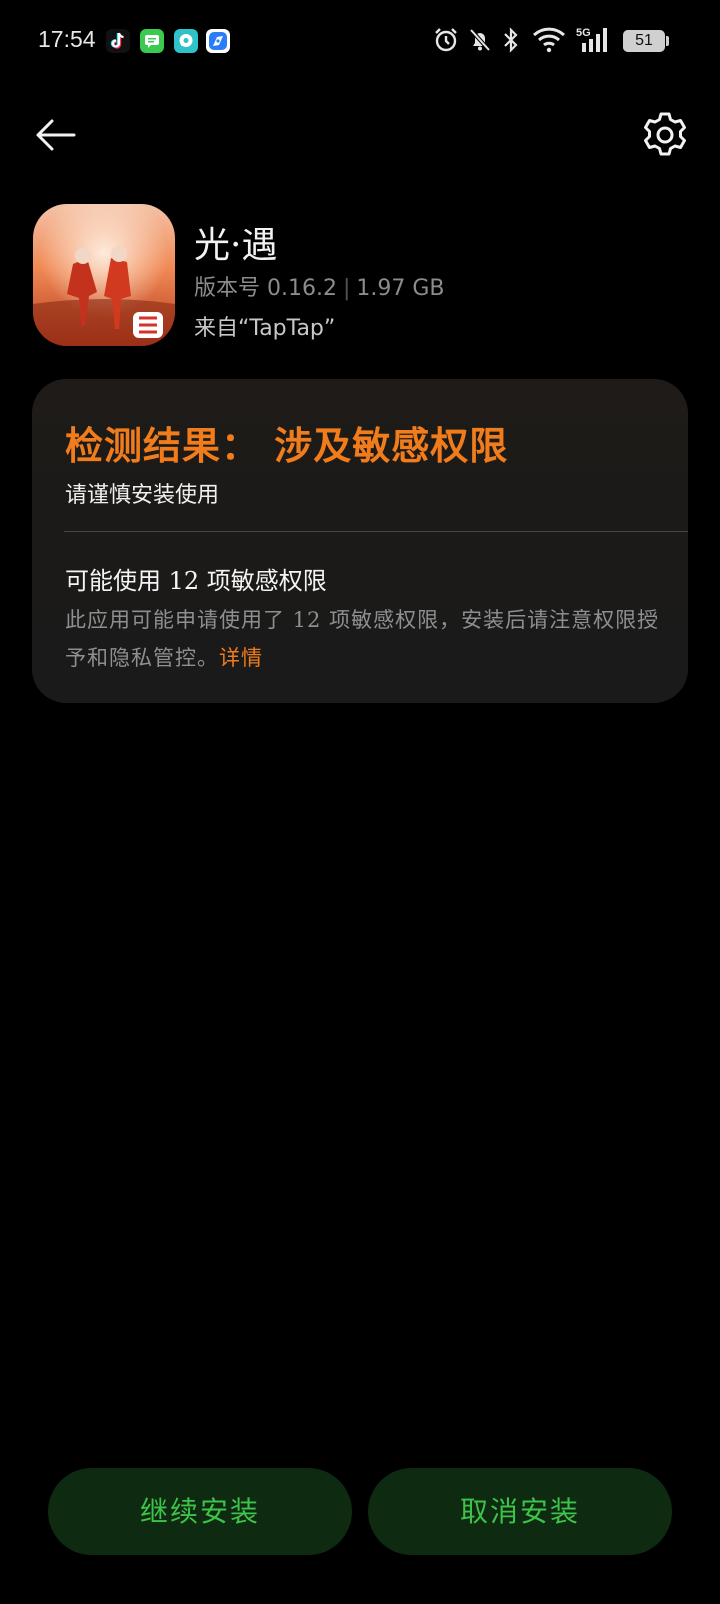  Describe the element at coordinates (265, 288) in the screenshot. I see `app-version: 版本号 0.16.2` at that location.